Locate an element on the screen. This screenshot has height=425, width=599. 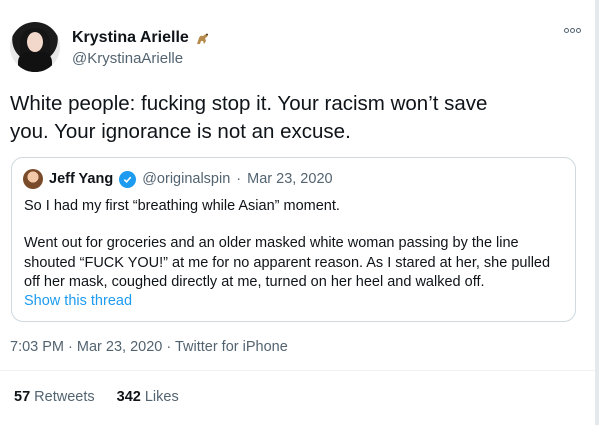
retweets-stat: 57 Retweets is located at coordinates (54, 397).